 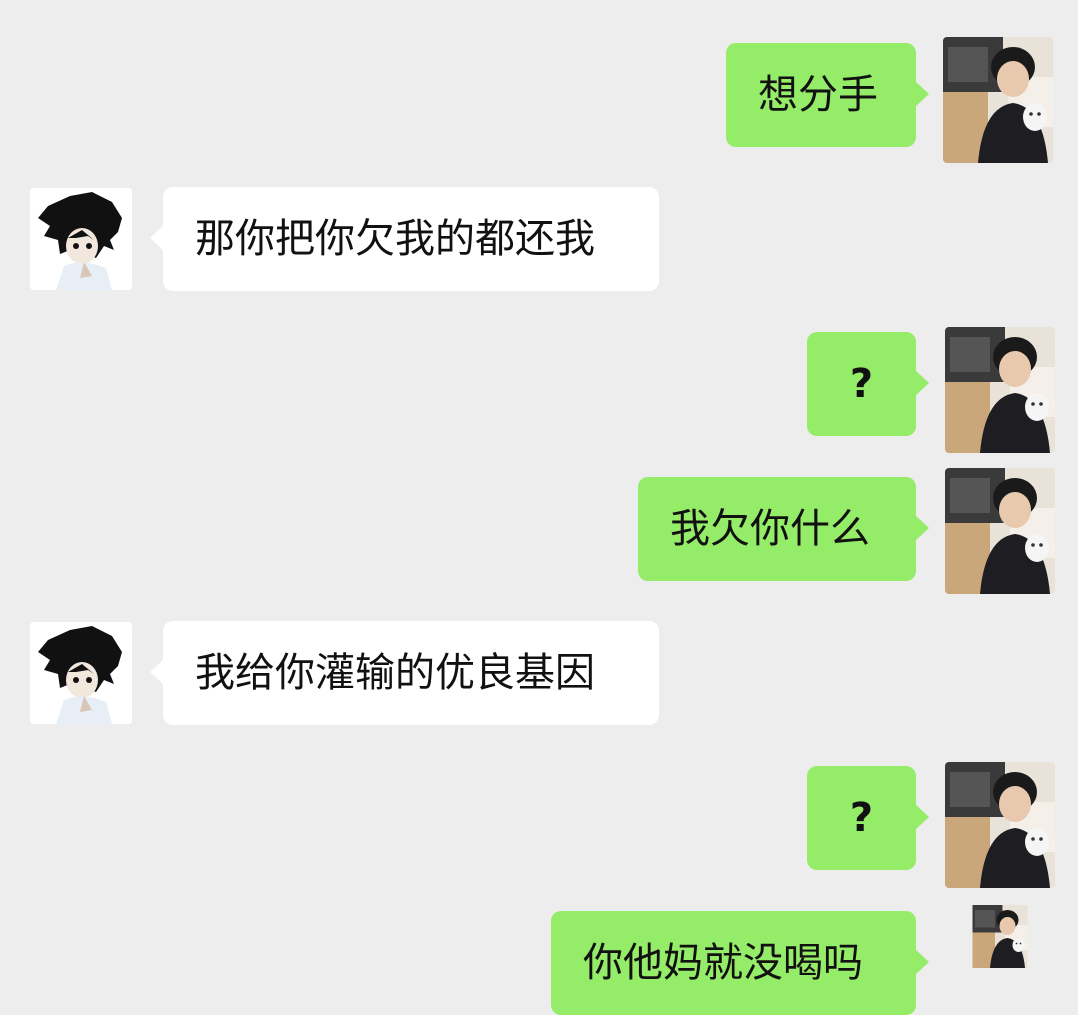 I want to click on self-message-bubble: 想分手, so click(x=827, y=95).